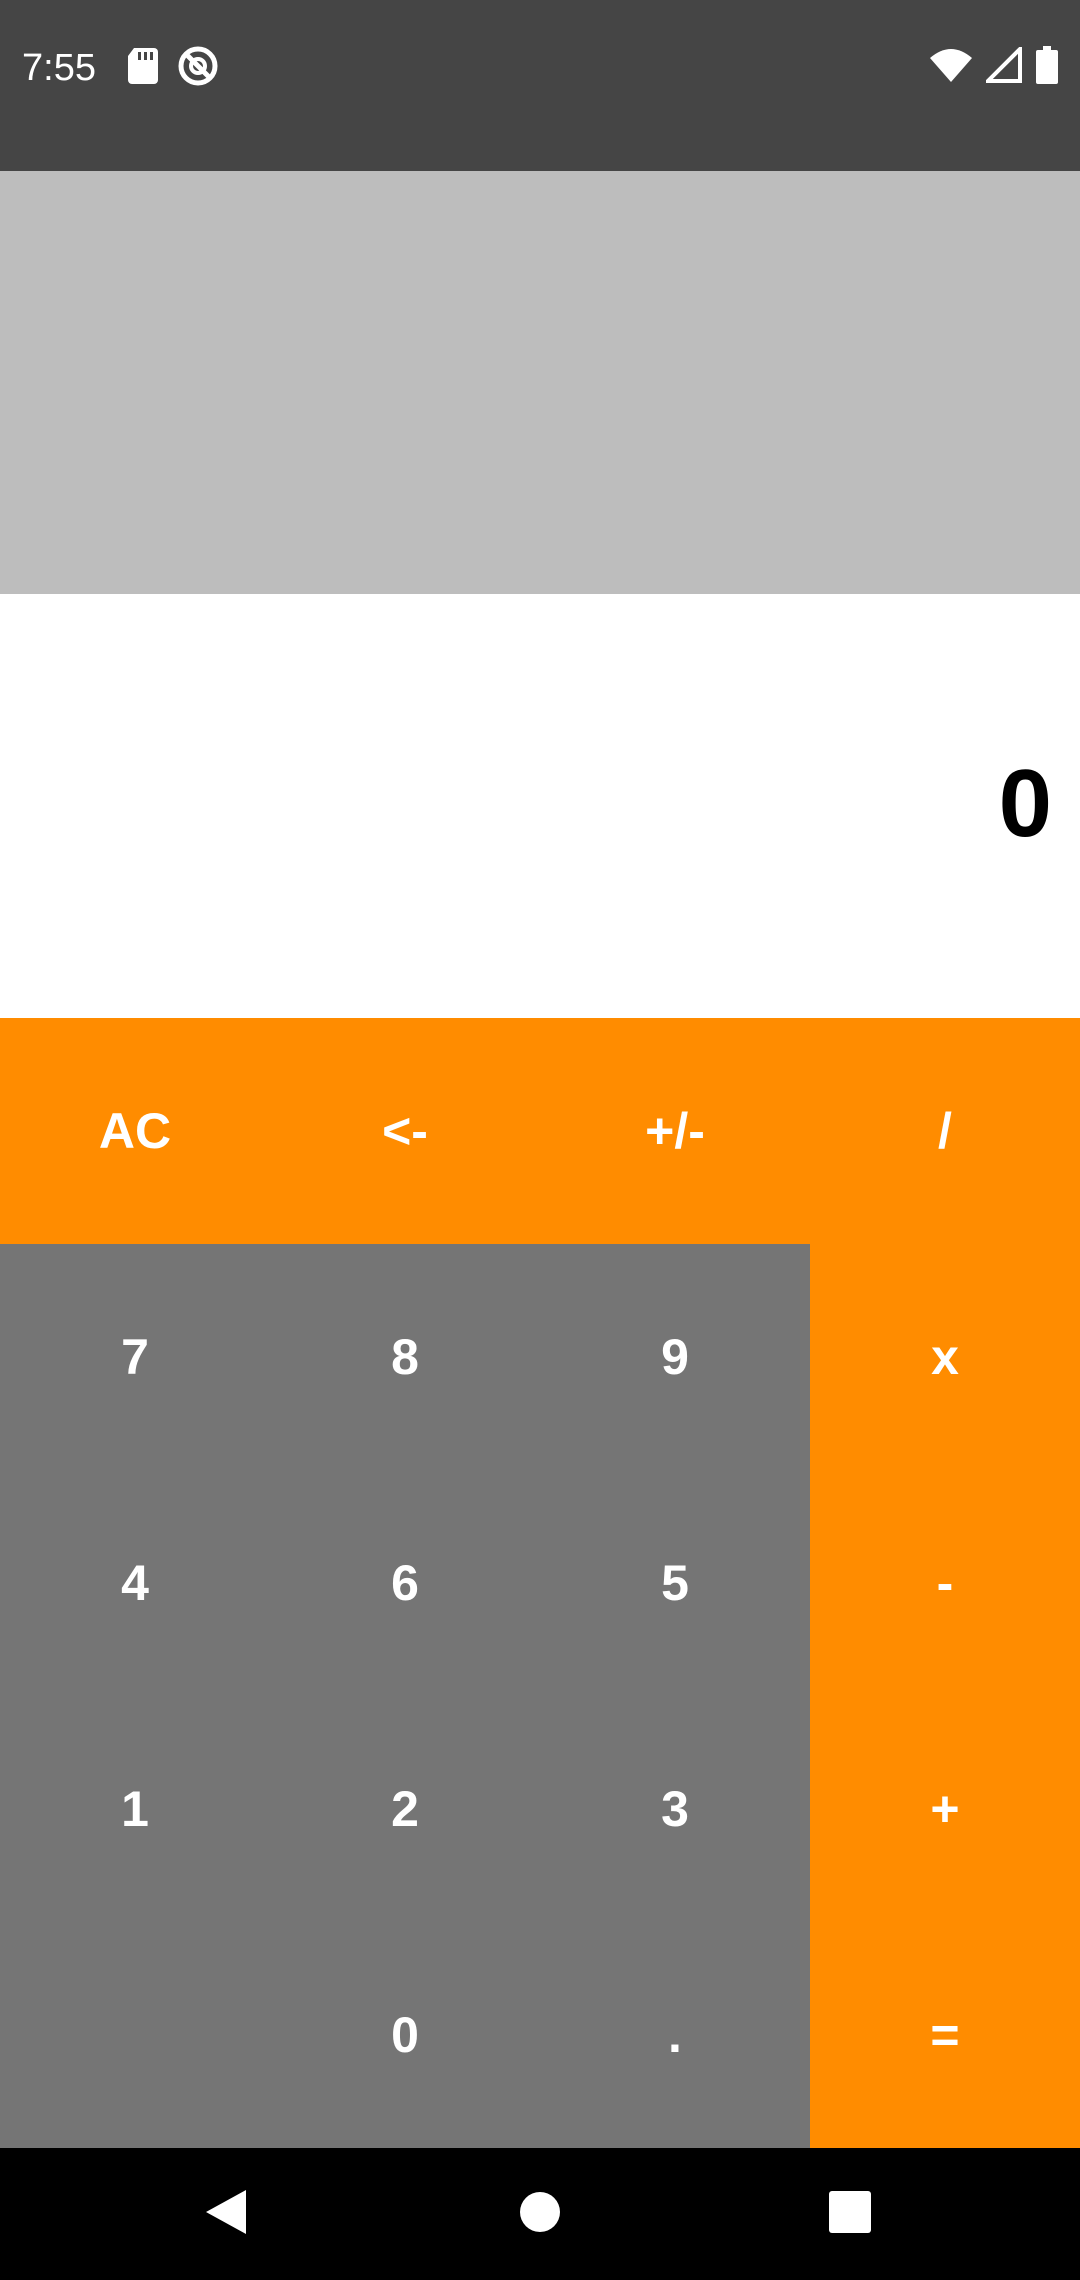  Describe the element at coordinates (198, 66) in the screenshot. I see `do-not-disturb-icon` at that location.